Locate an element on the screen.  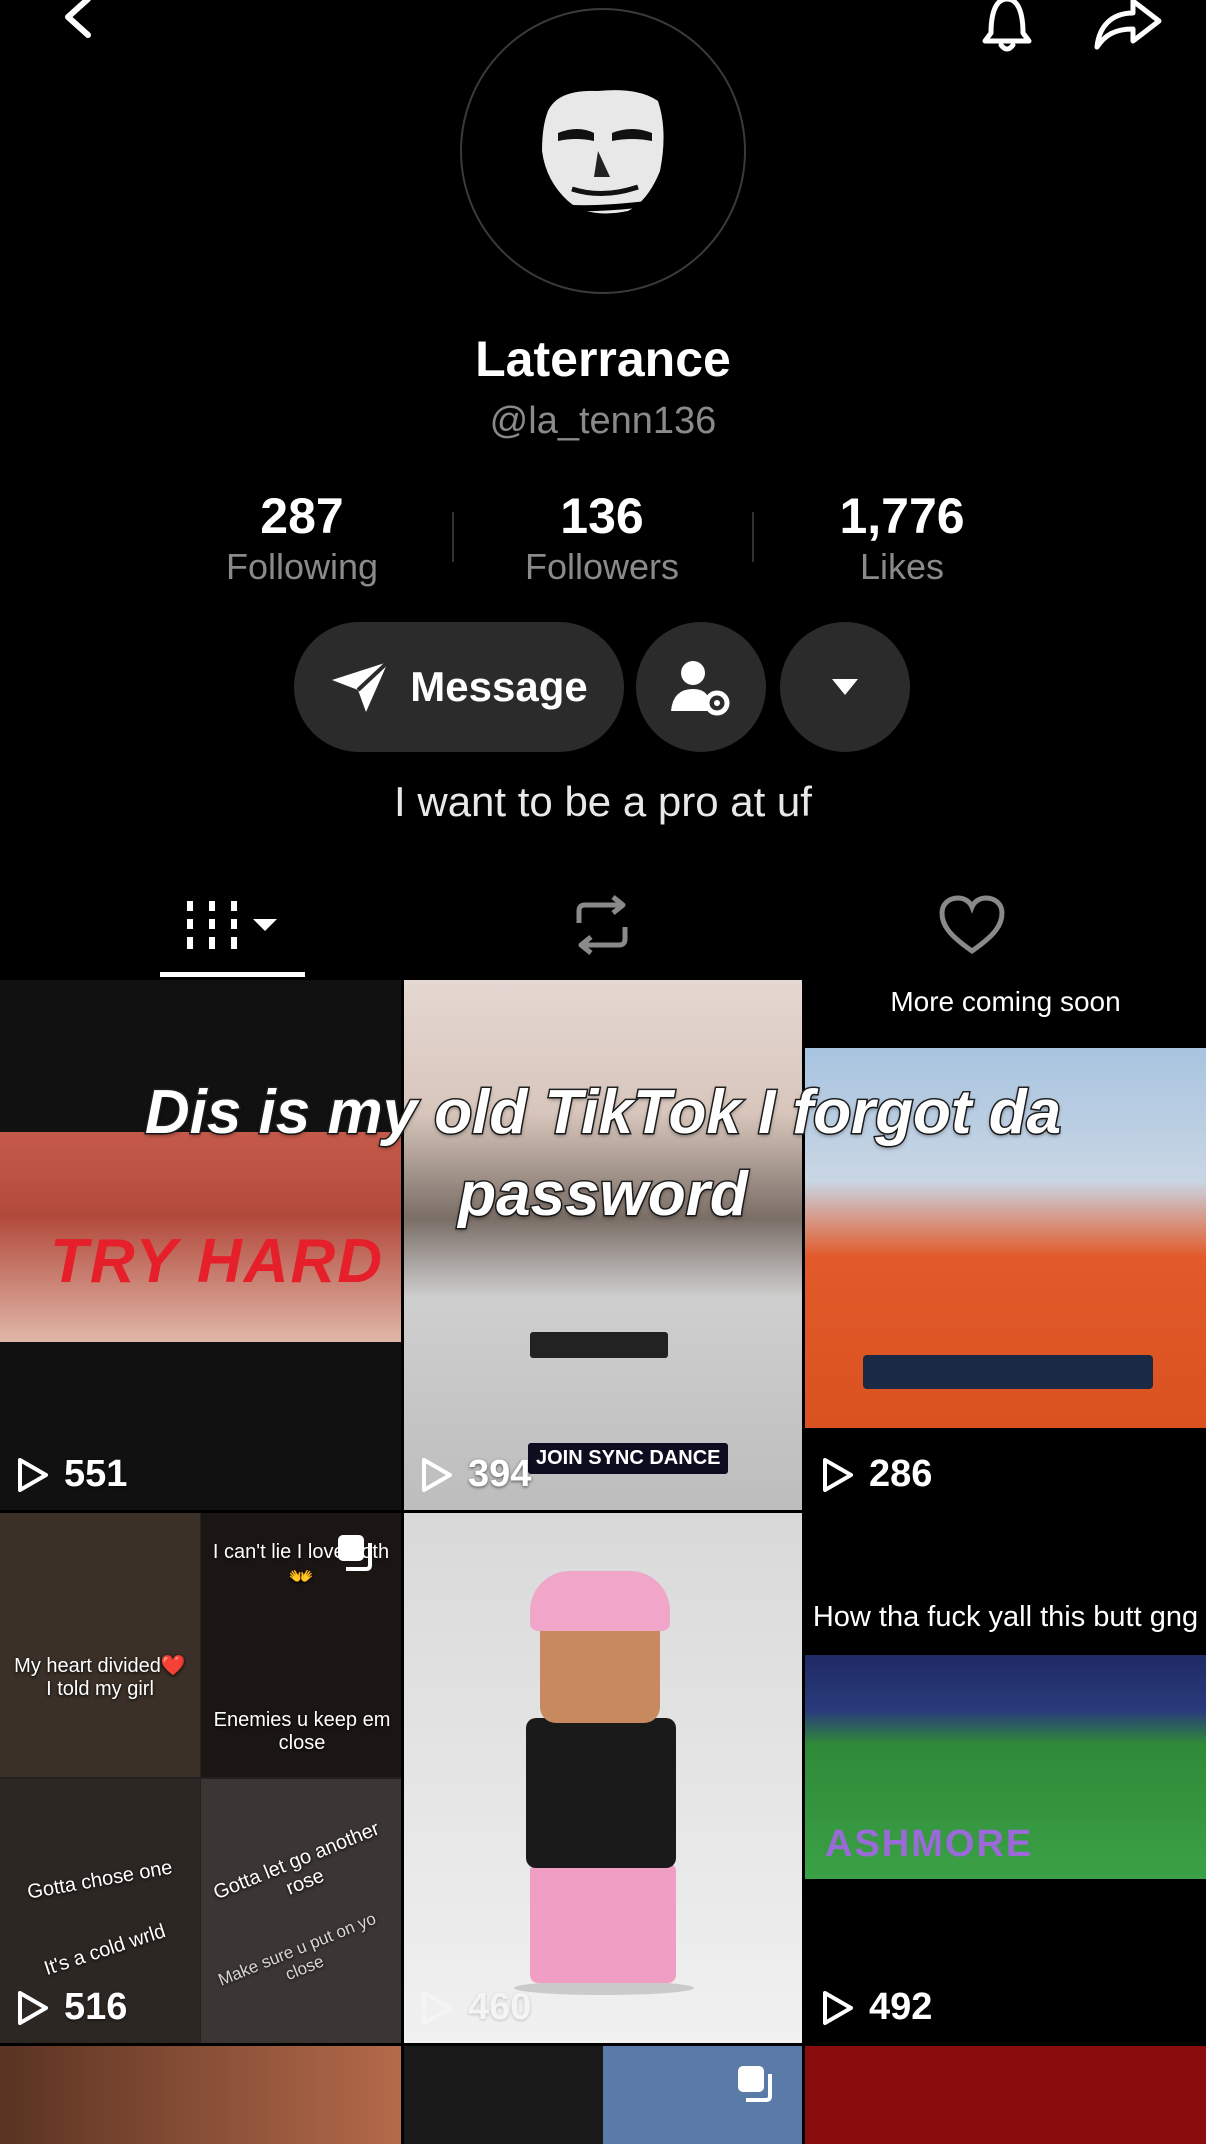
following-count: 287 is located at coordinates (302, 516).